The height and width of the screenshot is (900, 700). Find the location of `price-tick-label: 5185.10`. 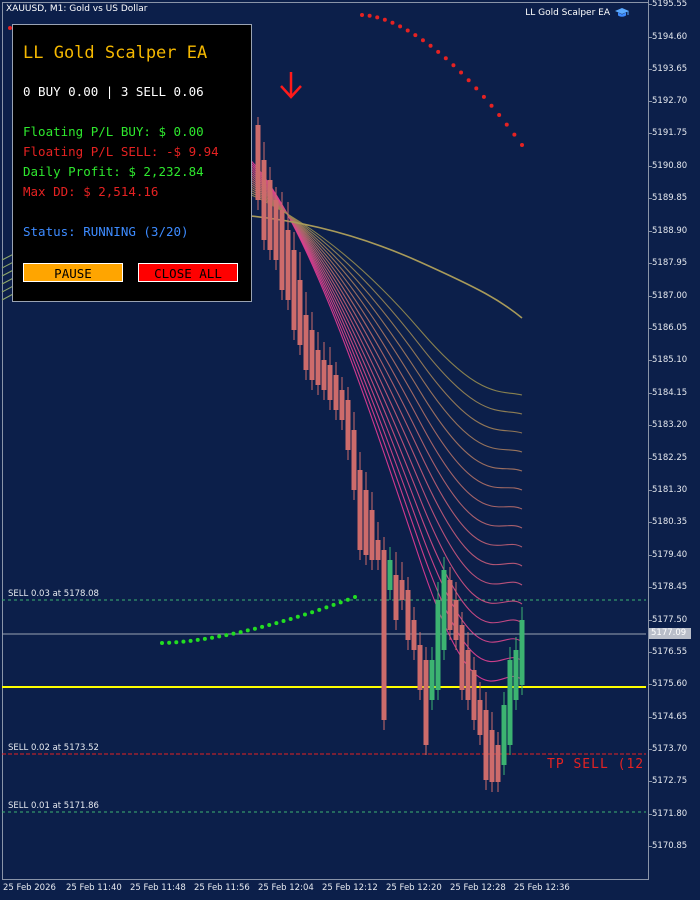

price-tick-label: 5185.10 is located at coordinates (670, 360).